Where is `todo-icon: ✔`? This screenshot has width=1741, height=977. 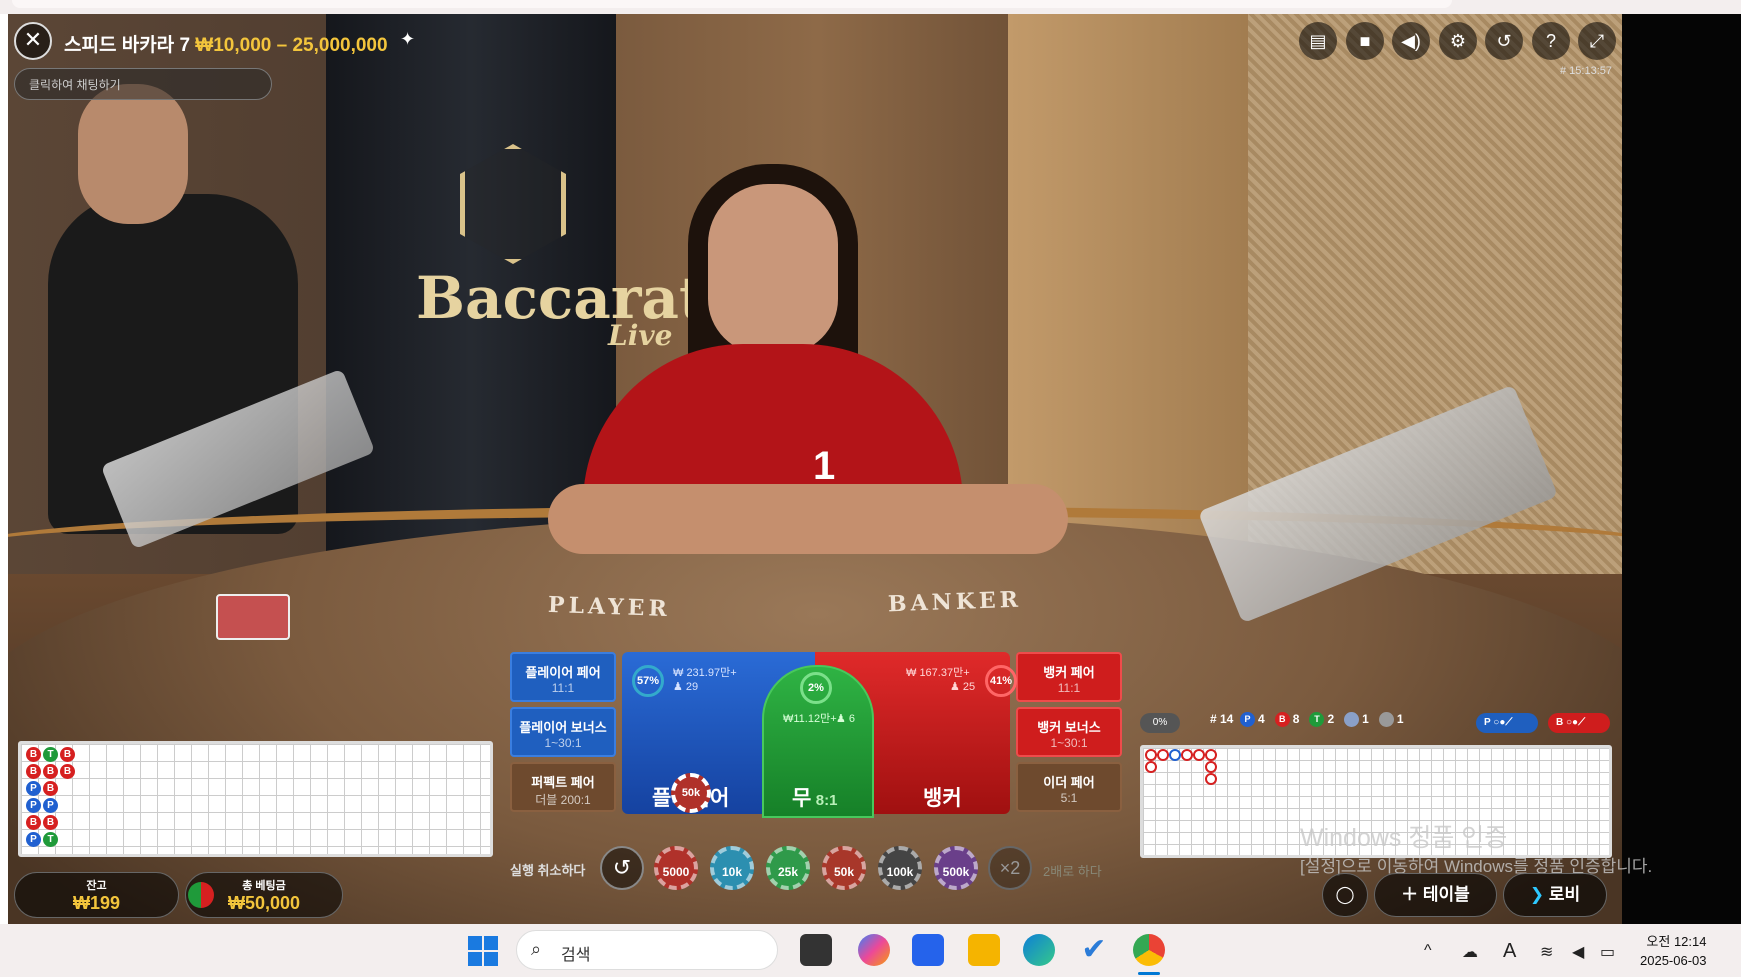
todo-icon: ✔ is located at coordinates (1094, 950).